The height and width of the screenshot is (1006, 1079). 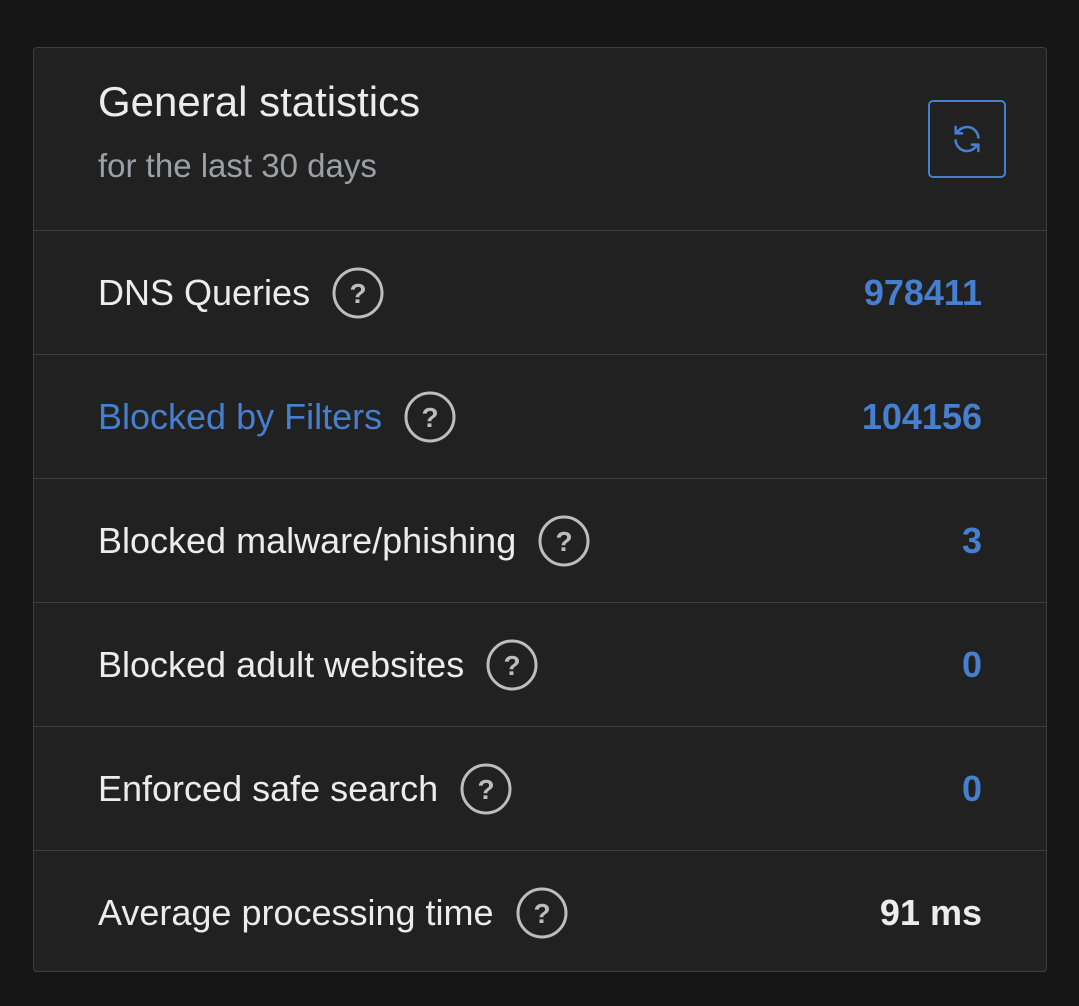 What do you see at coordinates (296, 912) in the screenshot?
I see `stat-label: Average processing time` at bounding box center [296, 912].